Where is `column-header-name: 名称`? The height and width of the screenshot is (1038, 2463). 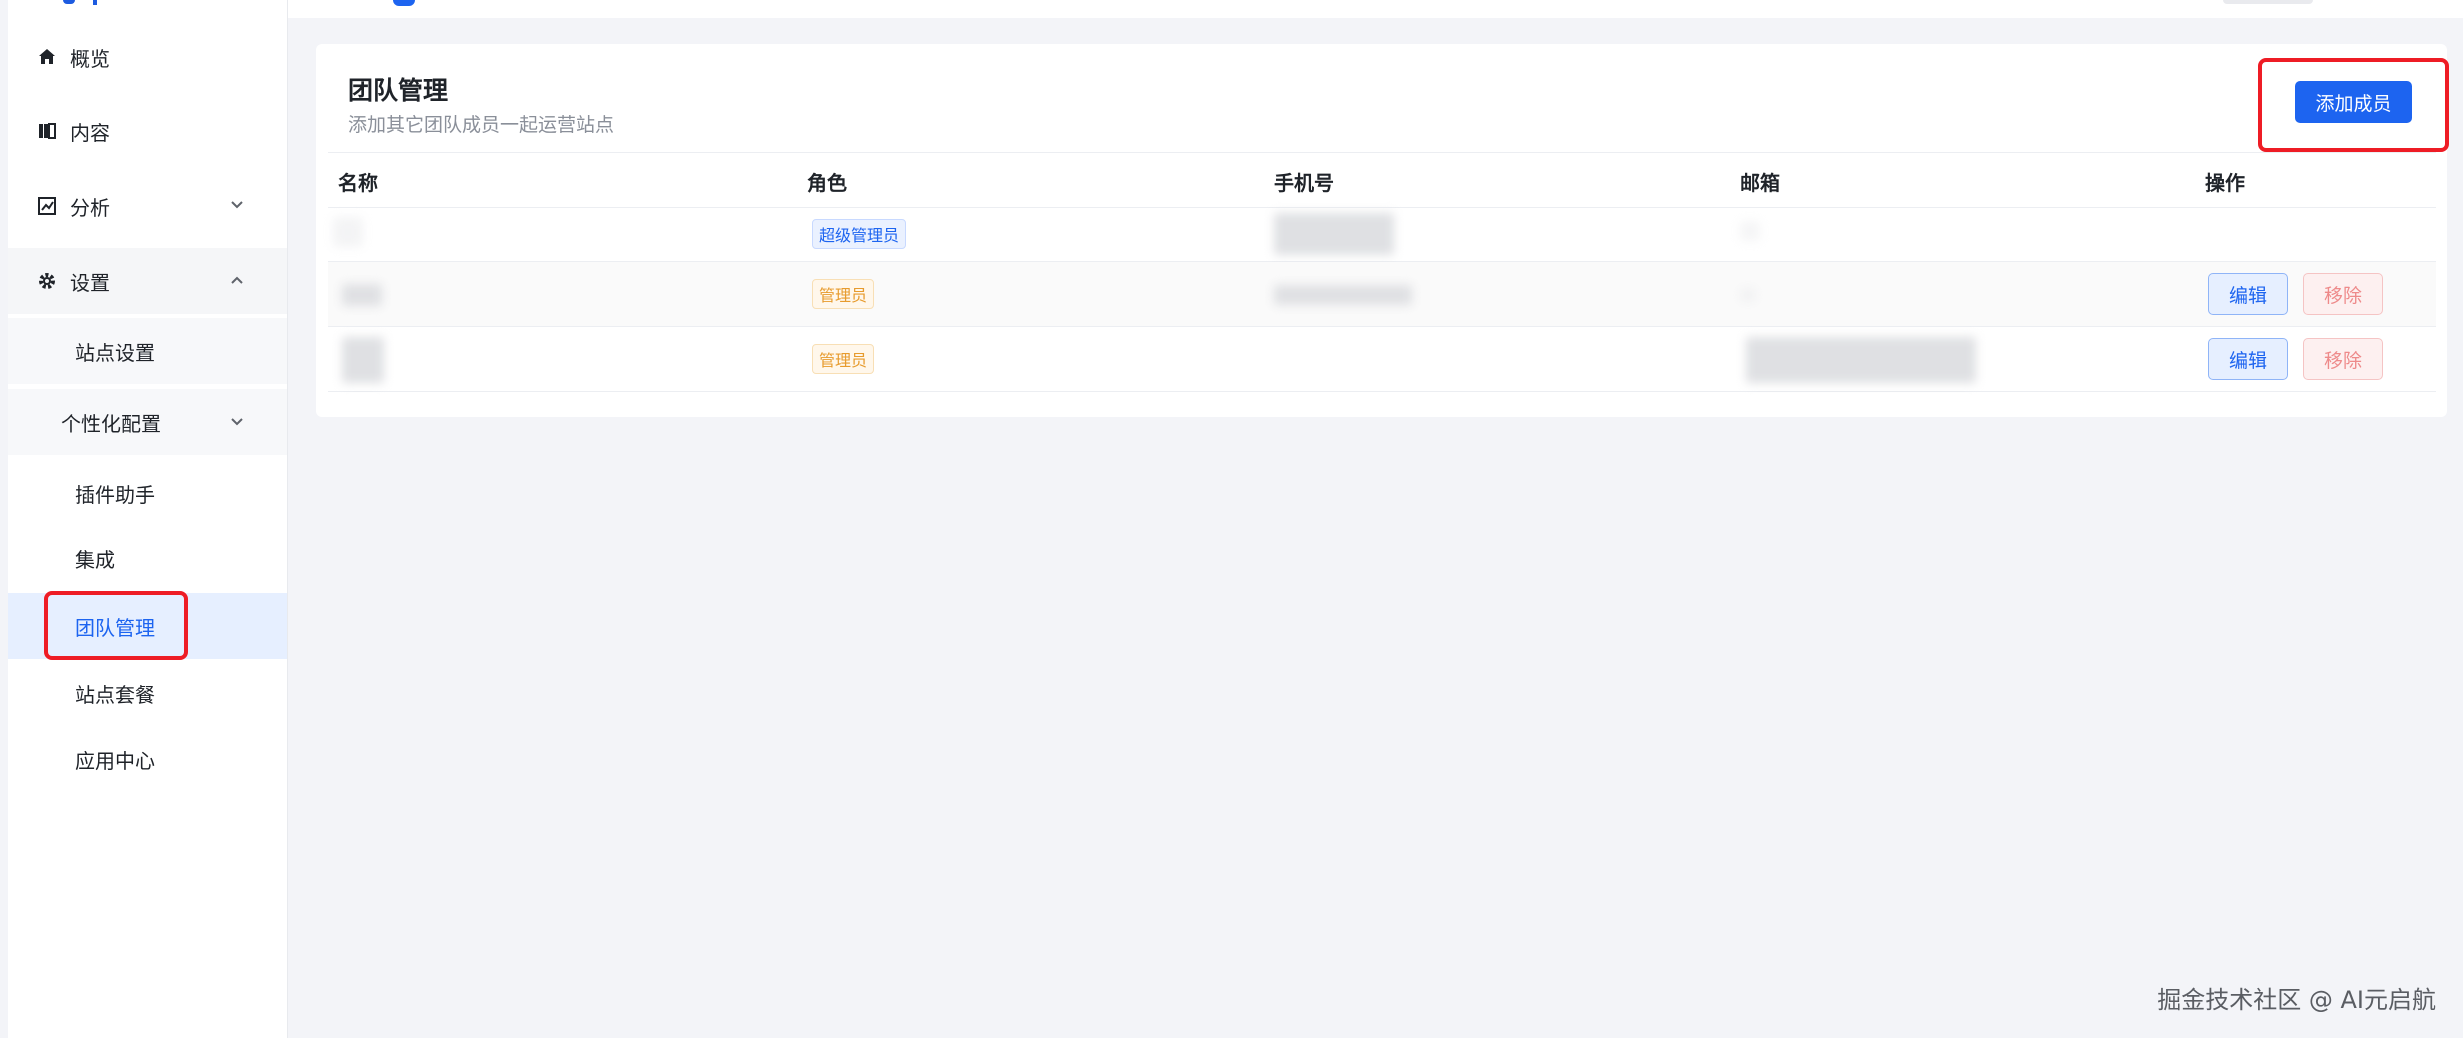 column-header-name: 名称 is located at coordinates (358, 183).